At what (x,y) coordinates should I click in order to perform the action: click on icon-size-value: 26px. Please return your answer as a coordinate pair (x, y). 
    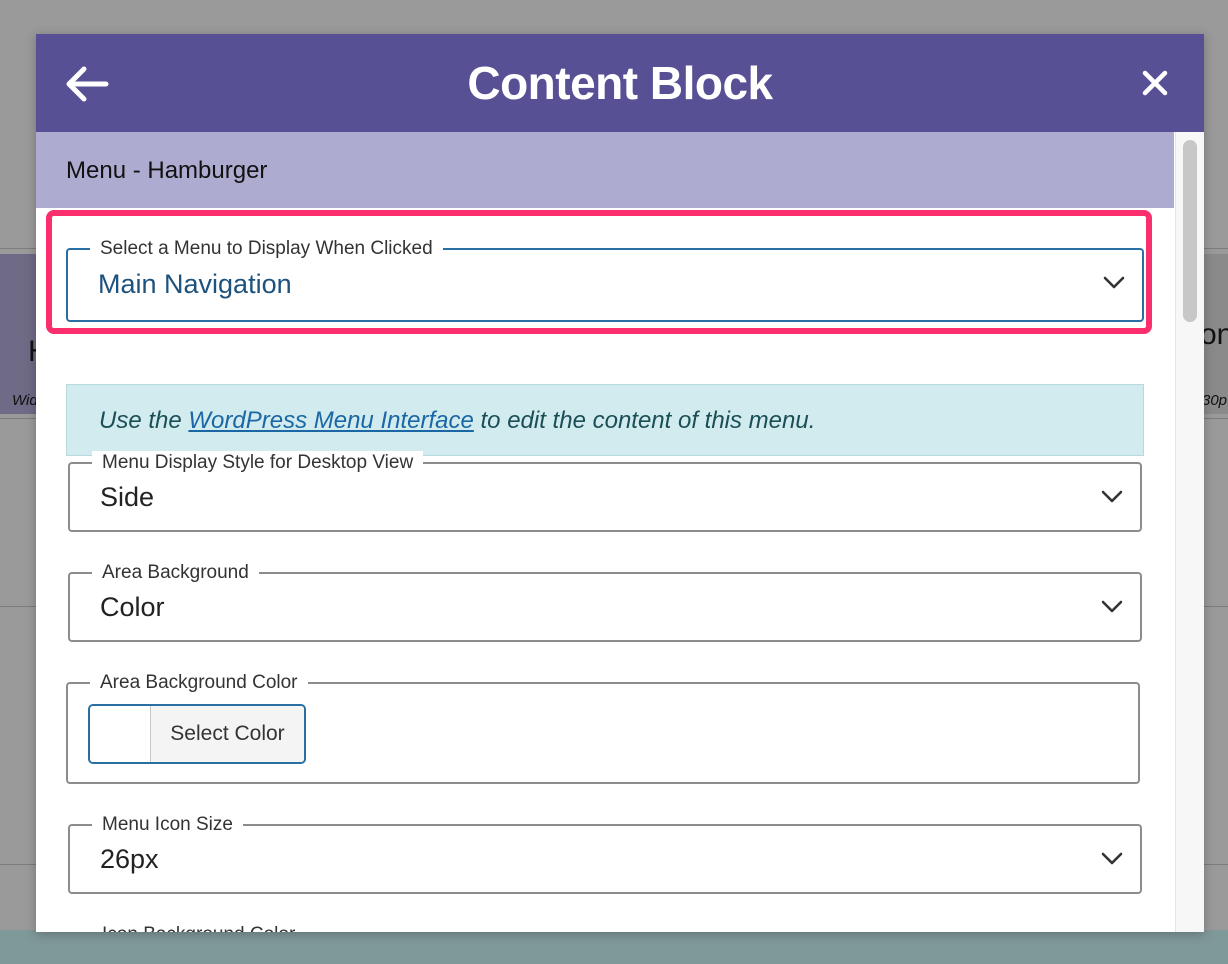
    Looking at the image, I should click on (129, 859).